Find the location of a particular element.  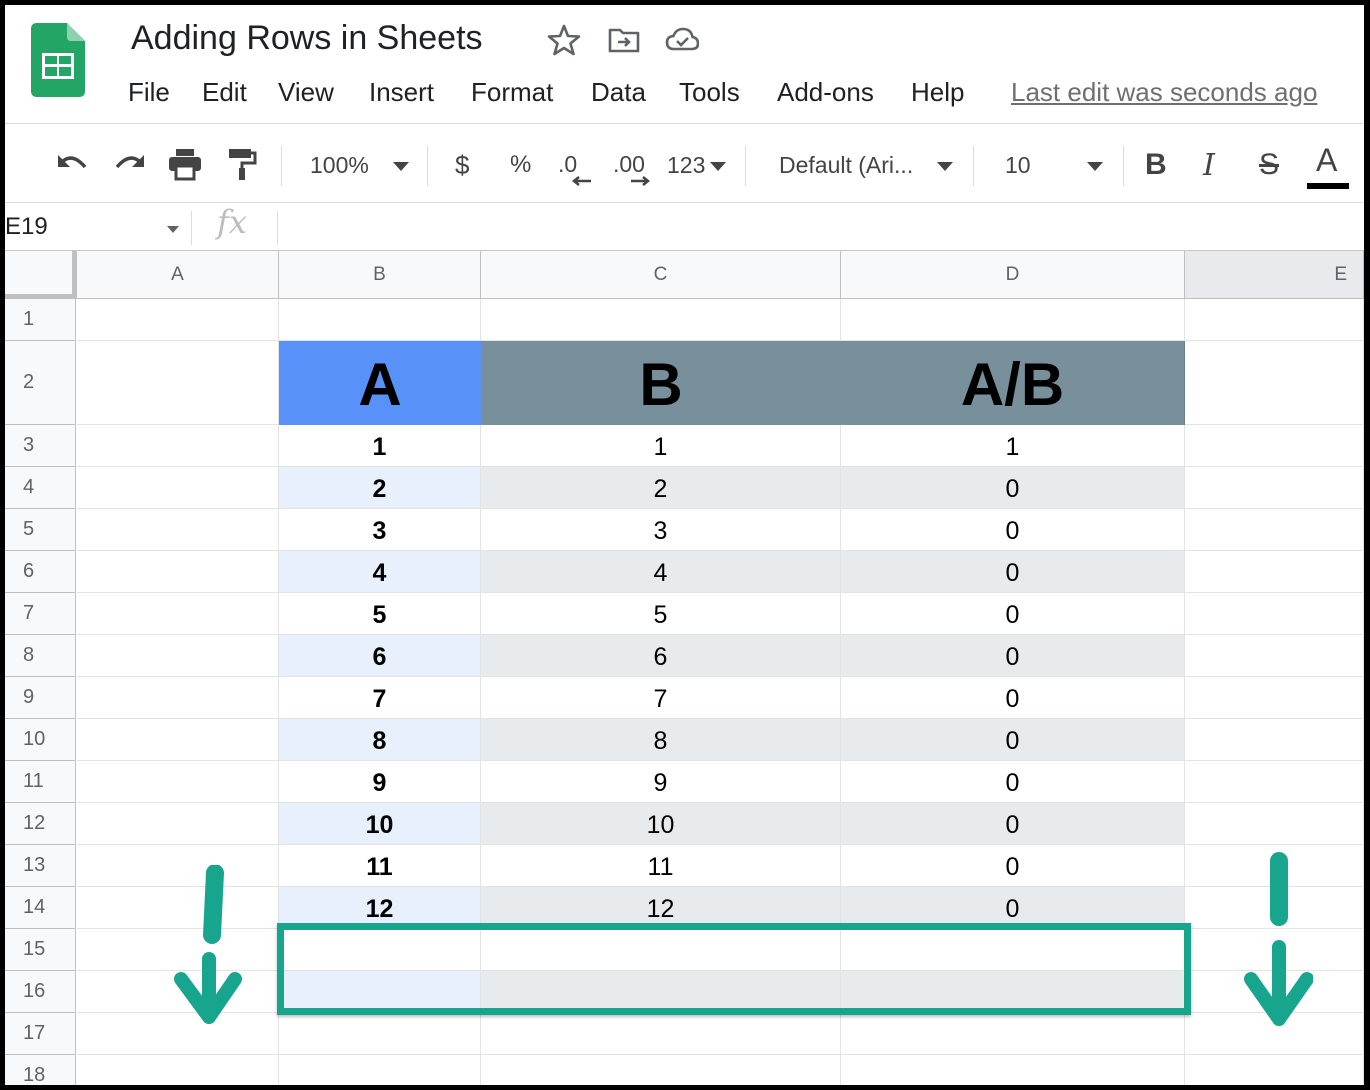

column-header-a: A is located at coordinates (178, 275).